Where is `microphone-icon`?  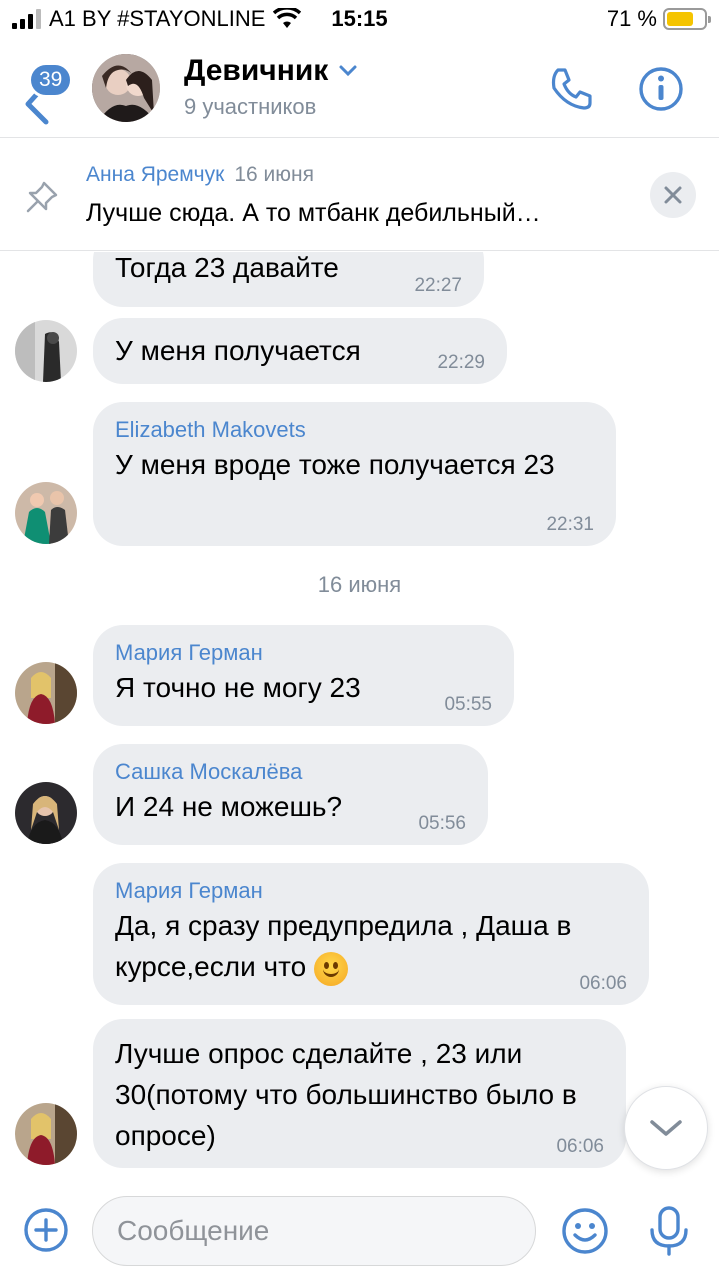 microphone-icon is located at coordinates (669, 1231).